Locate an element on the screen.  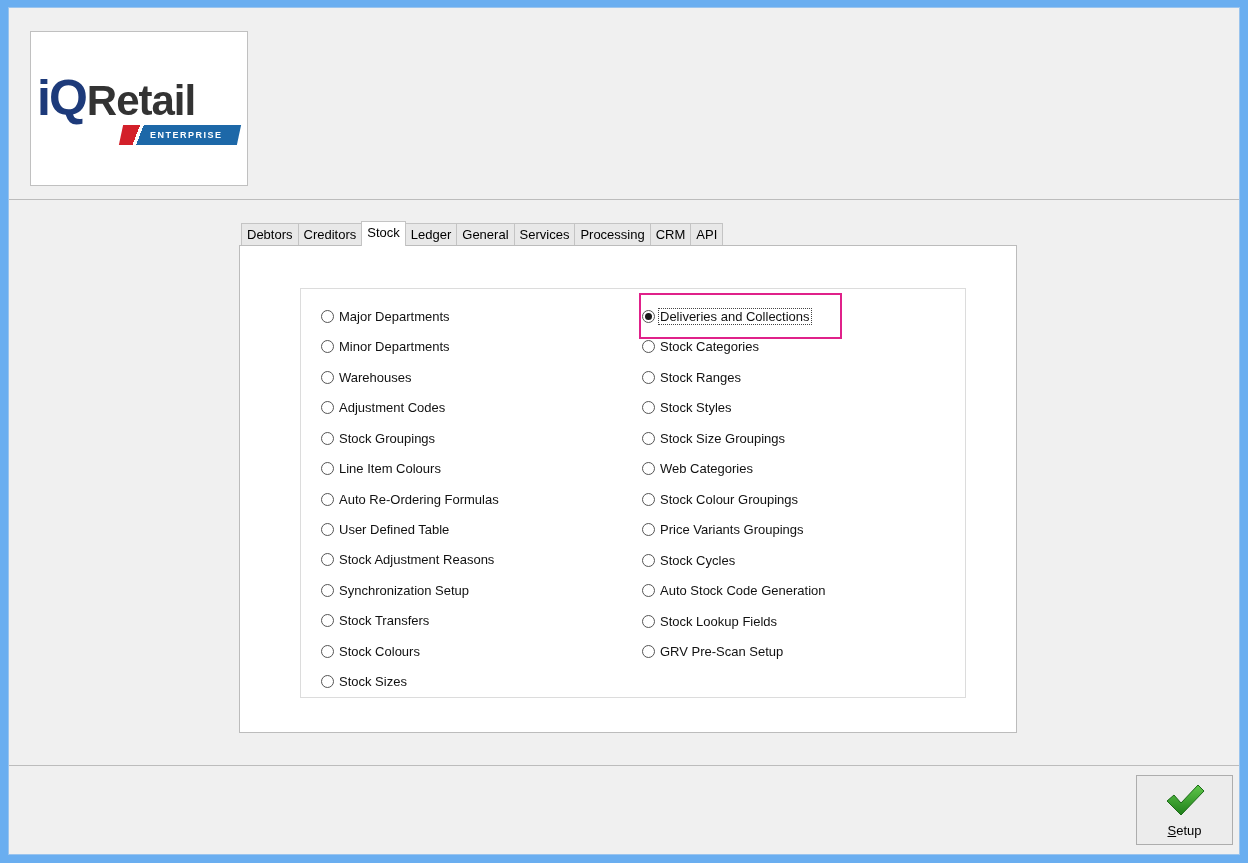
option-label: Auto Re-Ordering Formulas is located at coordinates (419, 499).